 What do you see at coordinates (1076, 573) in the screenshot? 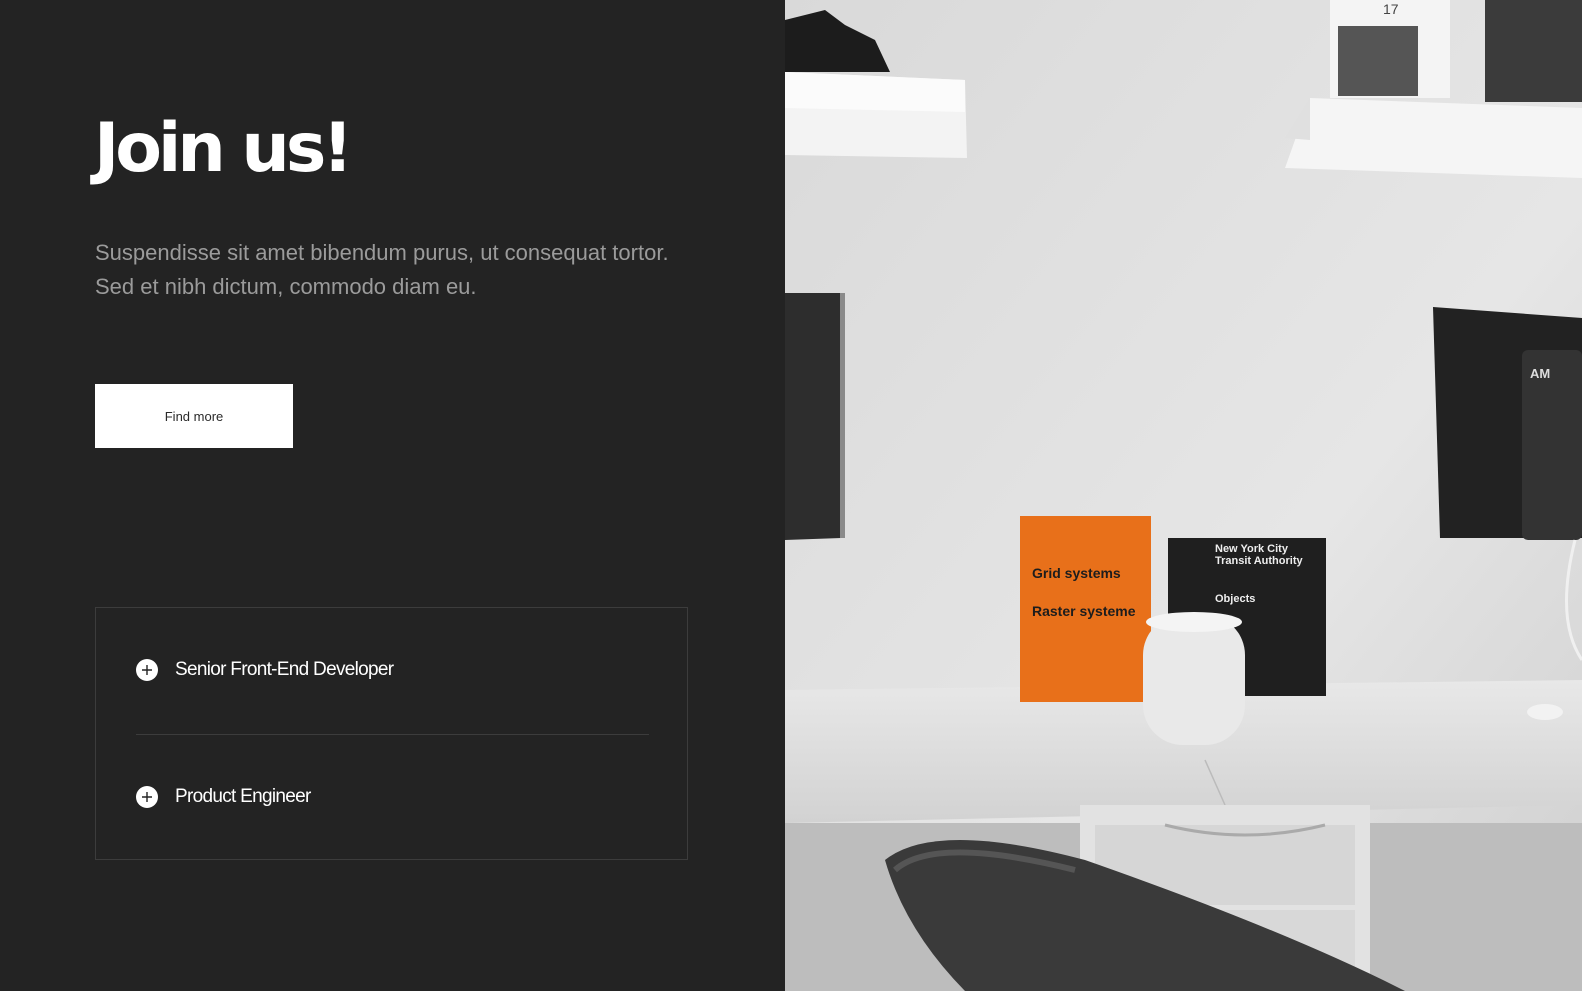
I see `svg-text: Grid systems` at bounding box center [1076, 573].